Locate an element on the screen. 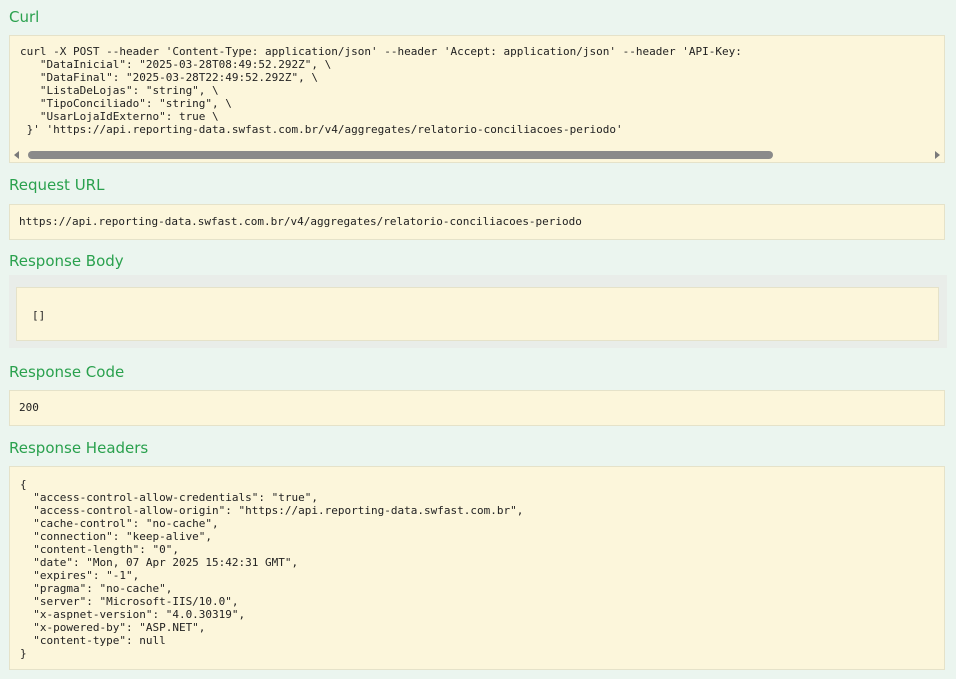 The width and height of the screenshot is (956, 679). request-url-title: Request URL is located at coordinates (57, 185).